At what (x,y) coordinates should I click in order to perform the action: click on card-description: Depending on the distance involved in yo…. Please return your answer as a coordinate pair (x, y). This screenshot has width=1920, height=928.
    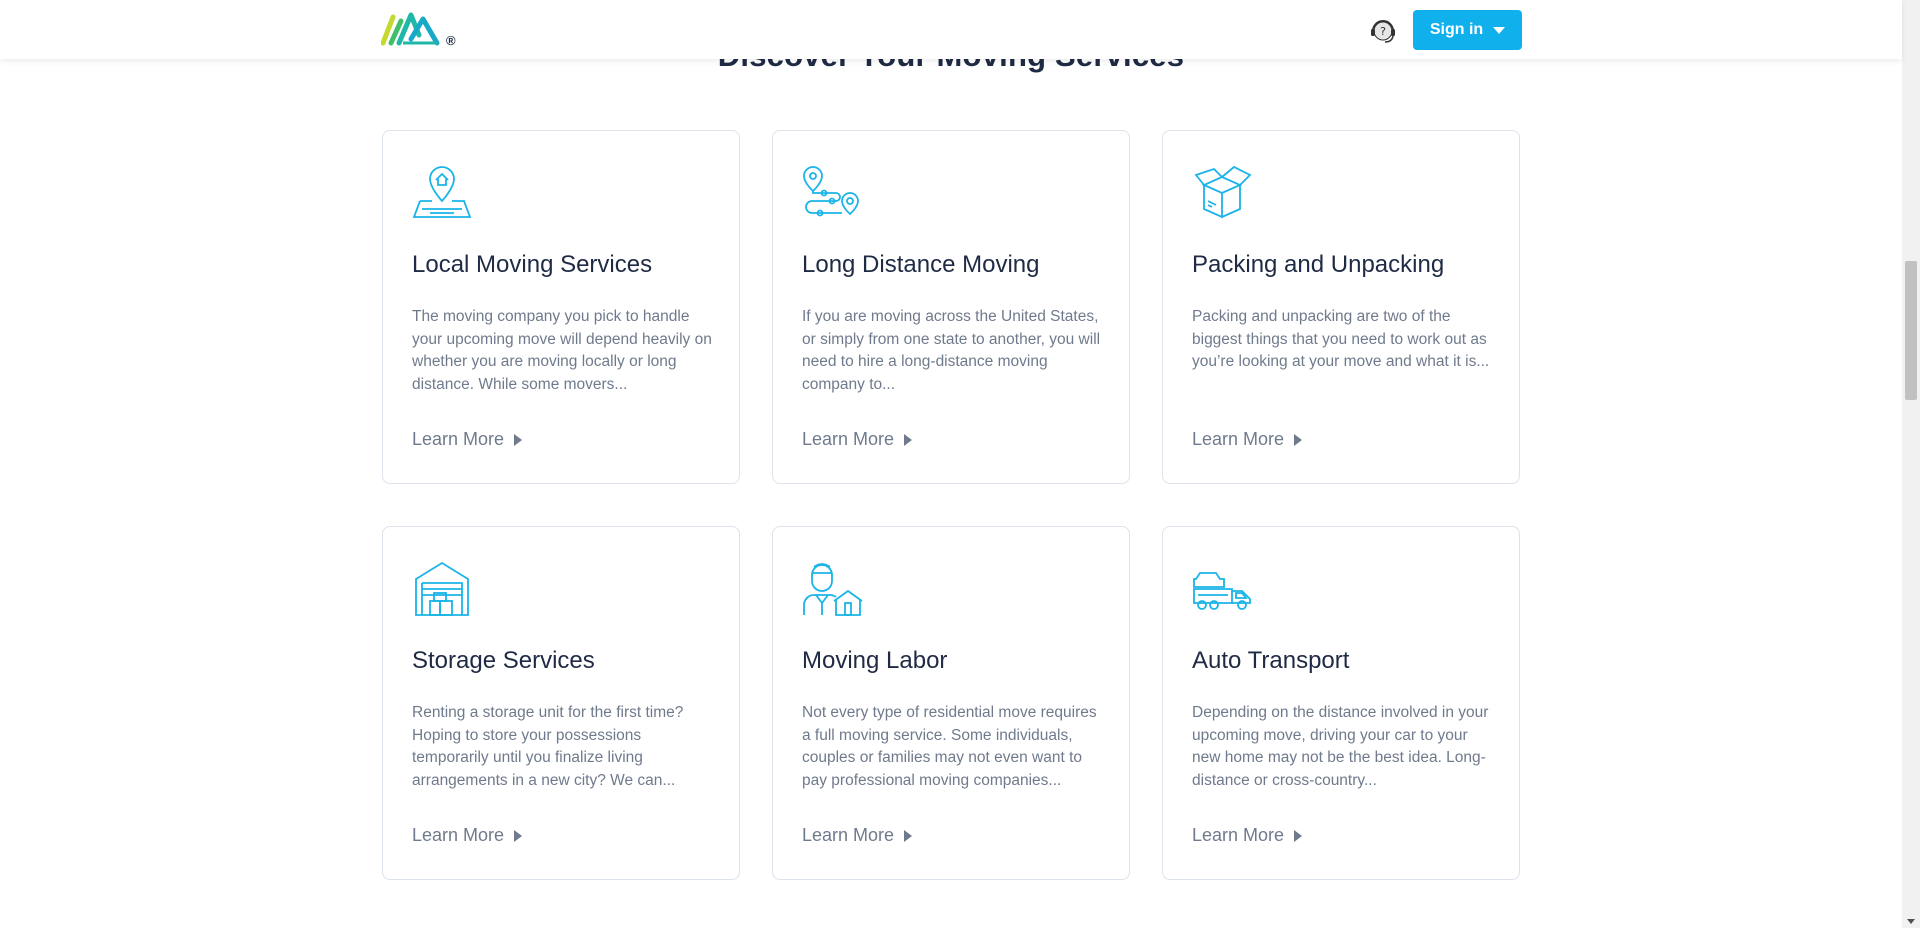
    Looking at the image, I should click on (1340, 746).